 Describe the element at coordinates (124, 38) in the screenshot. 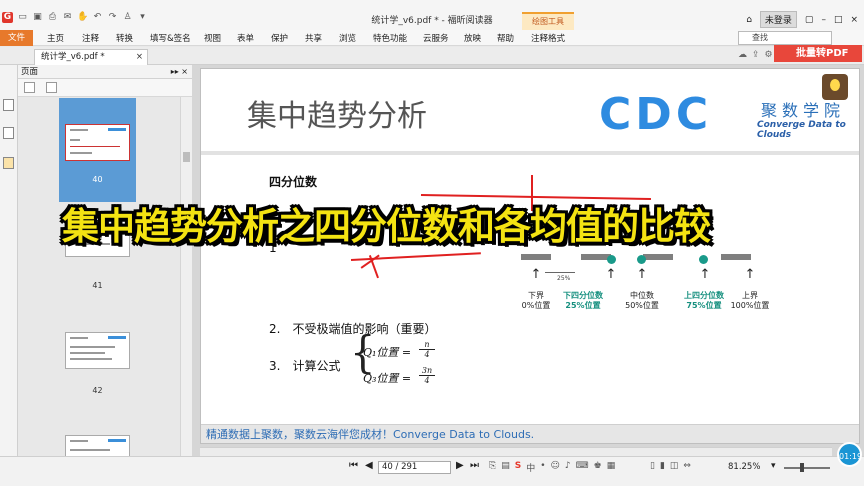

I see `menu-convert: 转换` at that location.